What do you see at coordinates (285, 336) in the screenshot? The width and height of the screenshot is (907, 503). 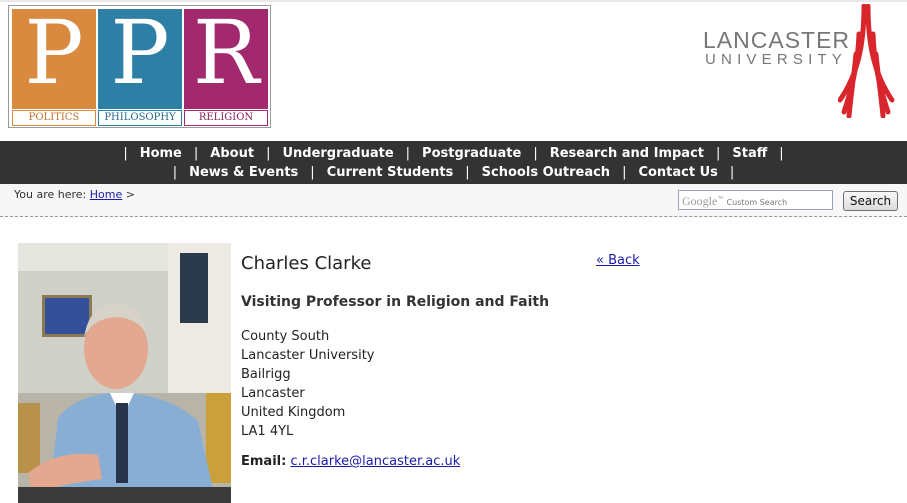 I see `address-line: County South` at bounding box center [285, 336].